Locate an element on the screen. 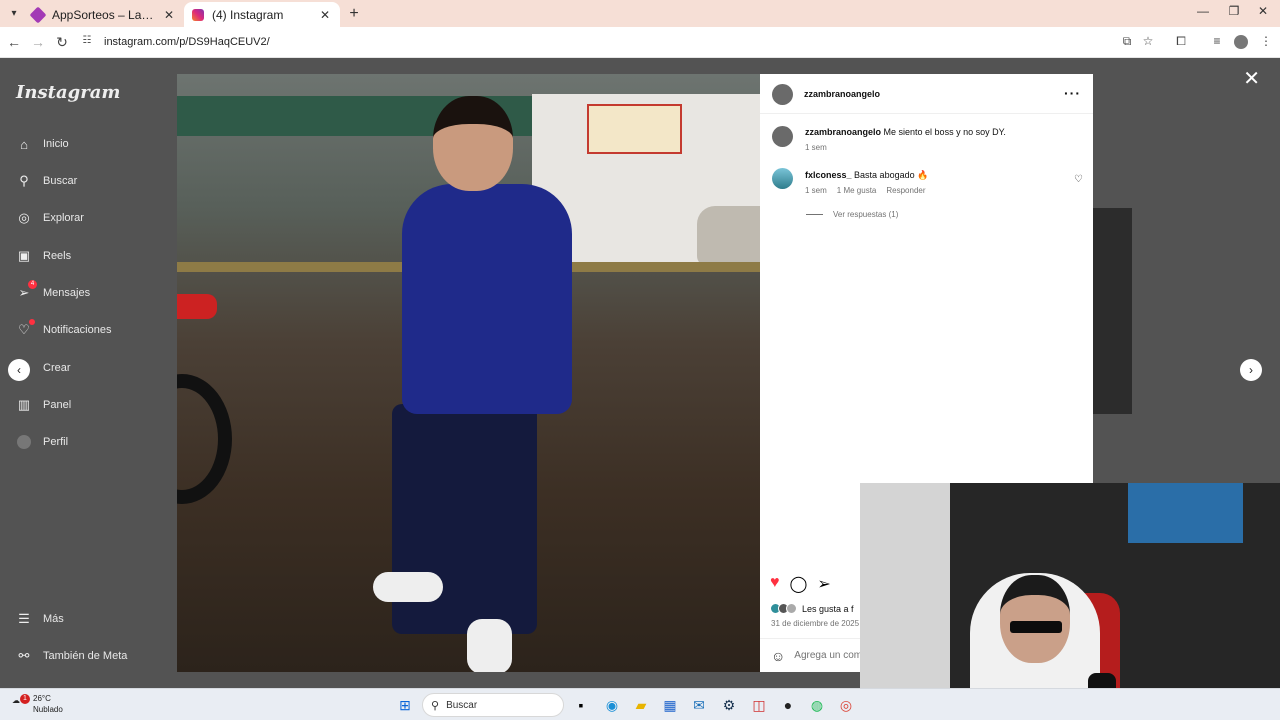 The width and height of the screenshot is (1280, 720). comment-time: 1 sem is located at coordinates (816, 190).